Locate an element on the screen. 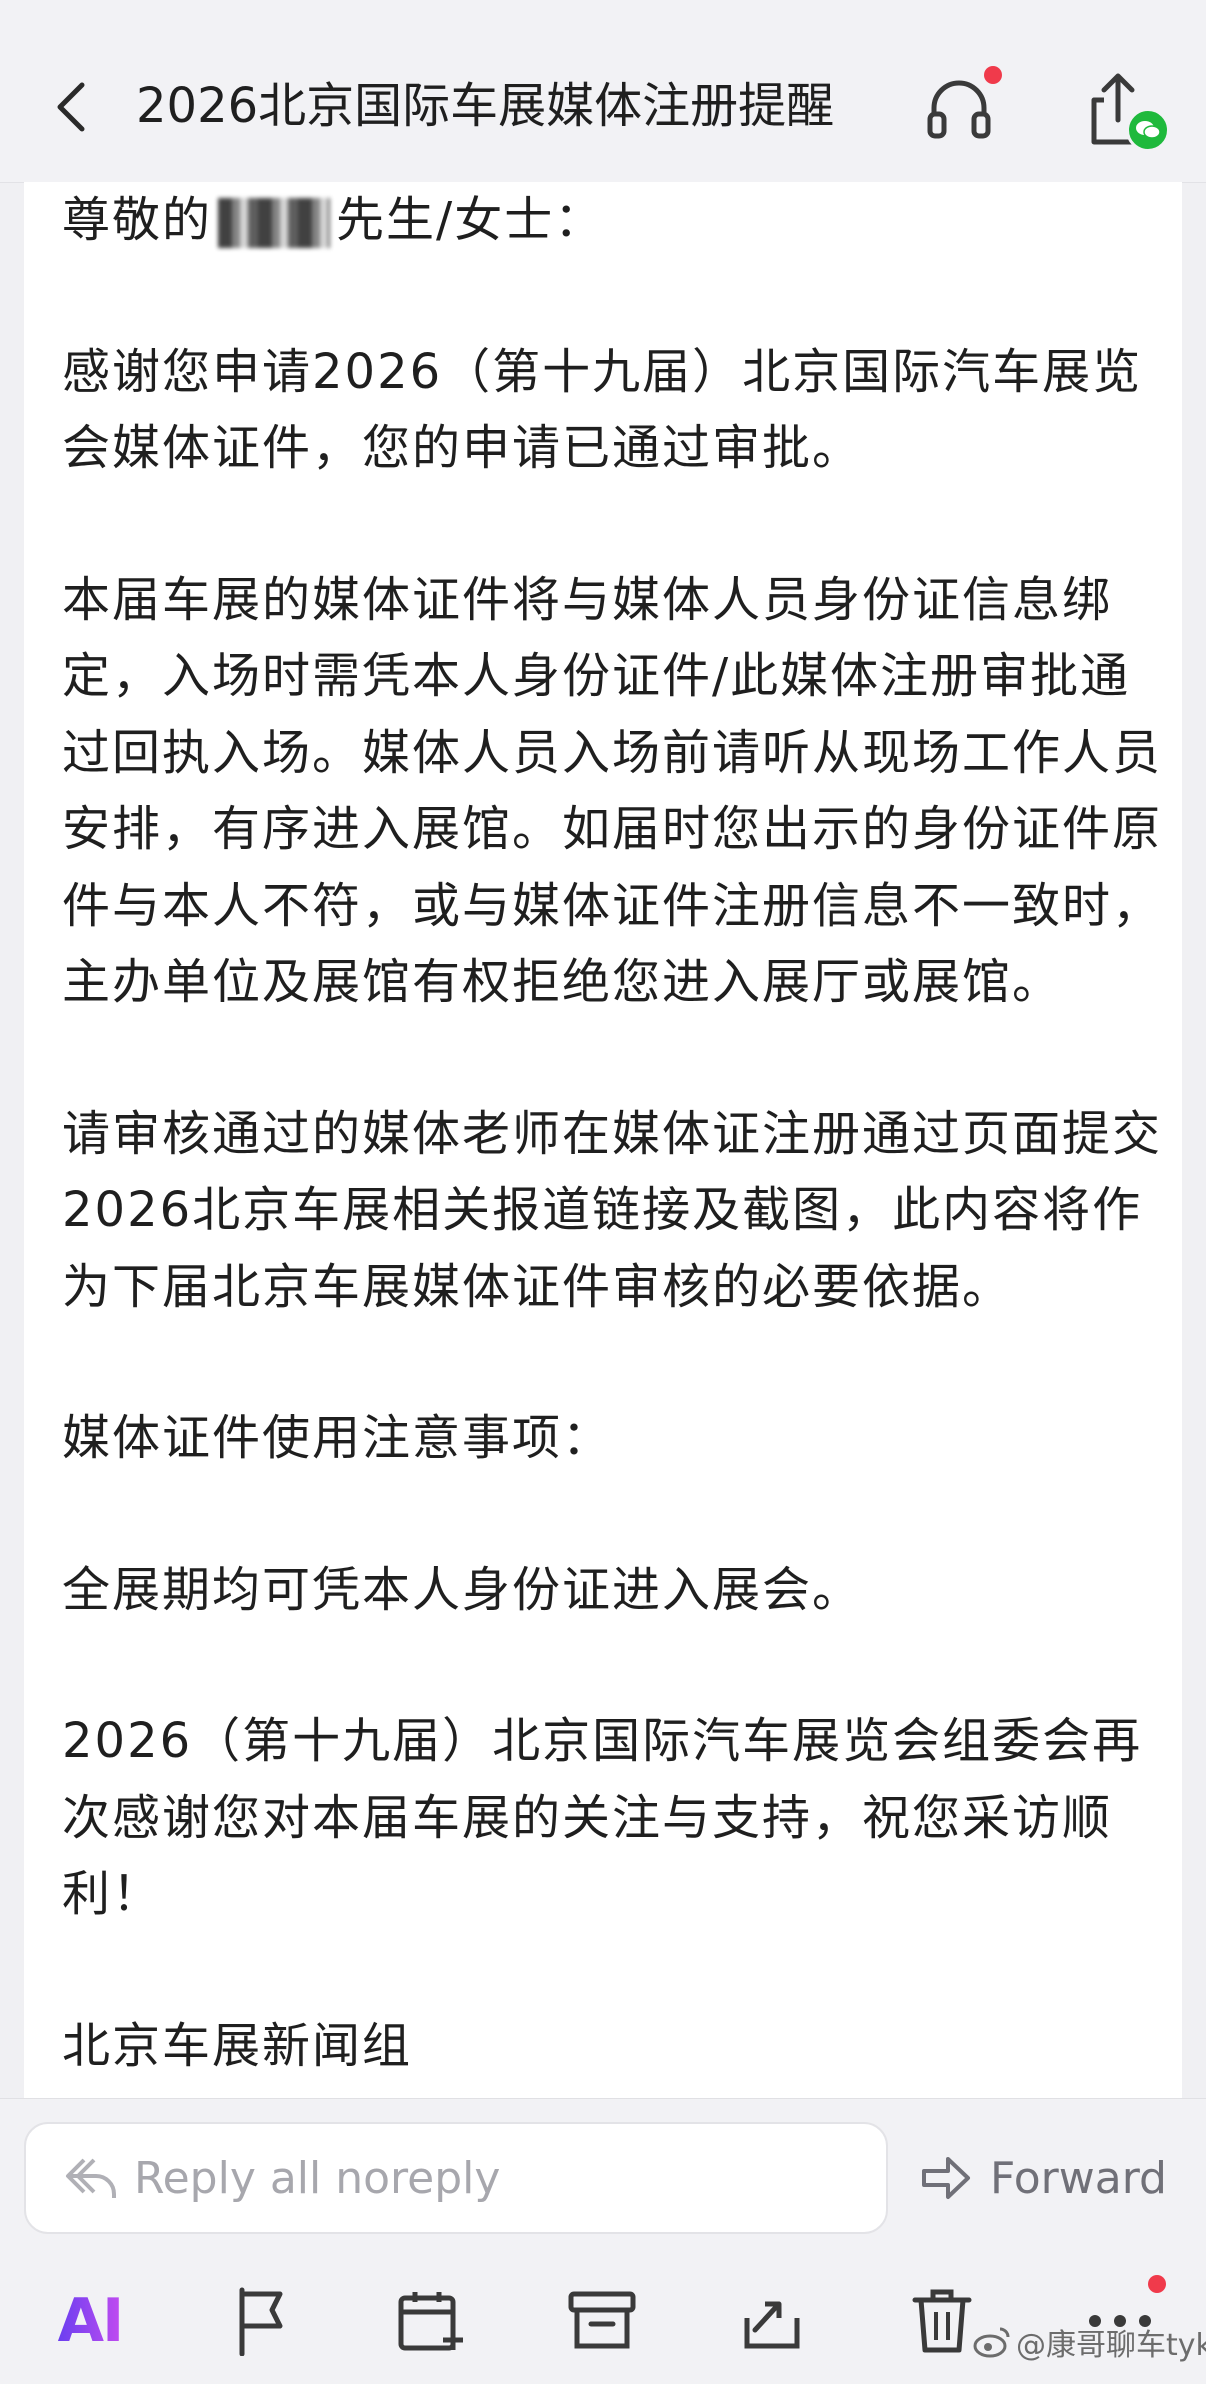  archive-icon is located at coordinates (602, 2320).